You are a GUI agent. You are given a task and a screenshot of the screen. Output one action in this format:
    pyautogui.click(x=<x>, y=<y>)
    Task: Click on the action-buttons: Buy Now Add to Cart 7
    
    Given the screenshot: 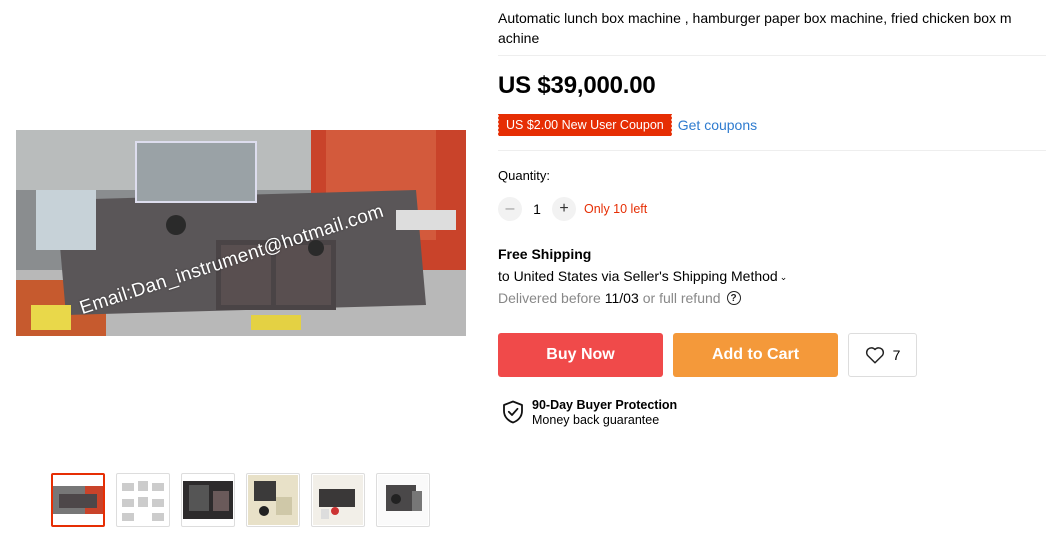 What is the action you would take?
    pyautogui.click(x=707, y=355)
    